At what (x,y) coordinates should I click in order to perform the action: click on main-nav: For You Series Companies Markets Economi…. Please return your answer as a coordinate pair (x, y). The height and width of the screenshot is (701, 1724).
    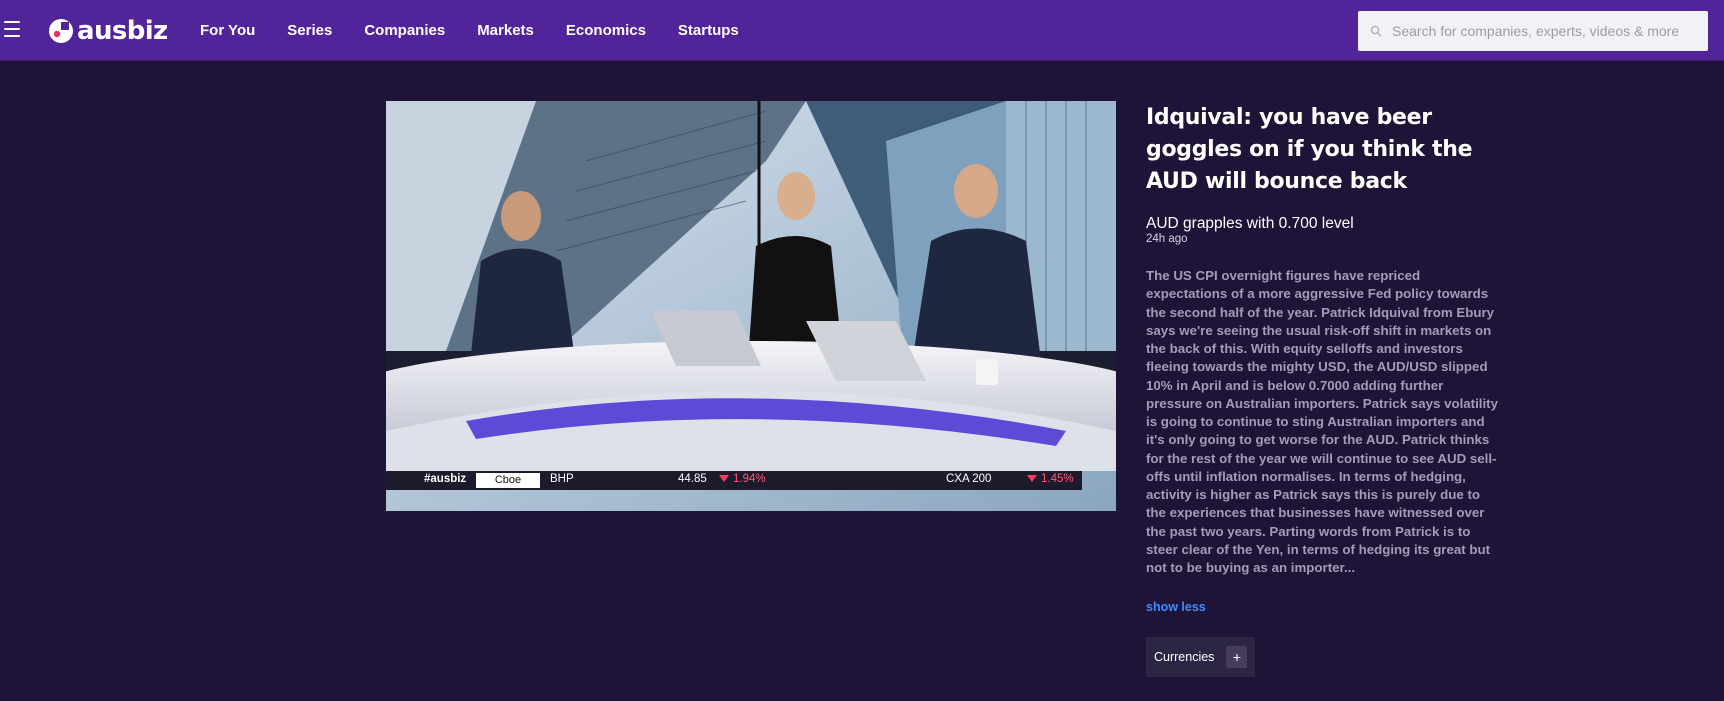
    Looking at the image, I should click on (485, 30).